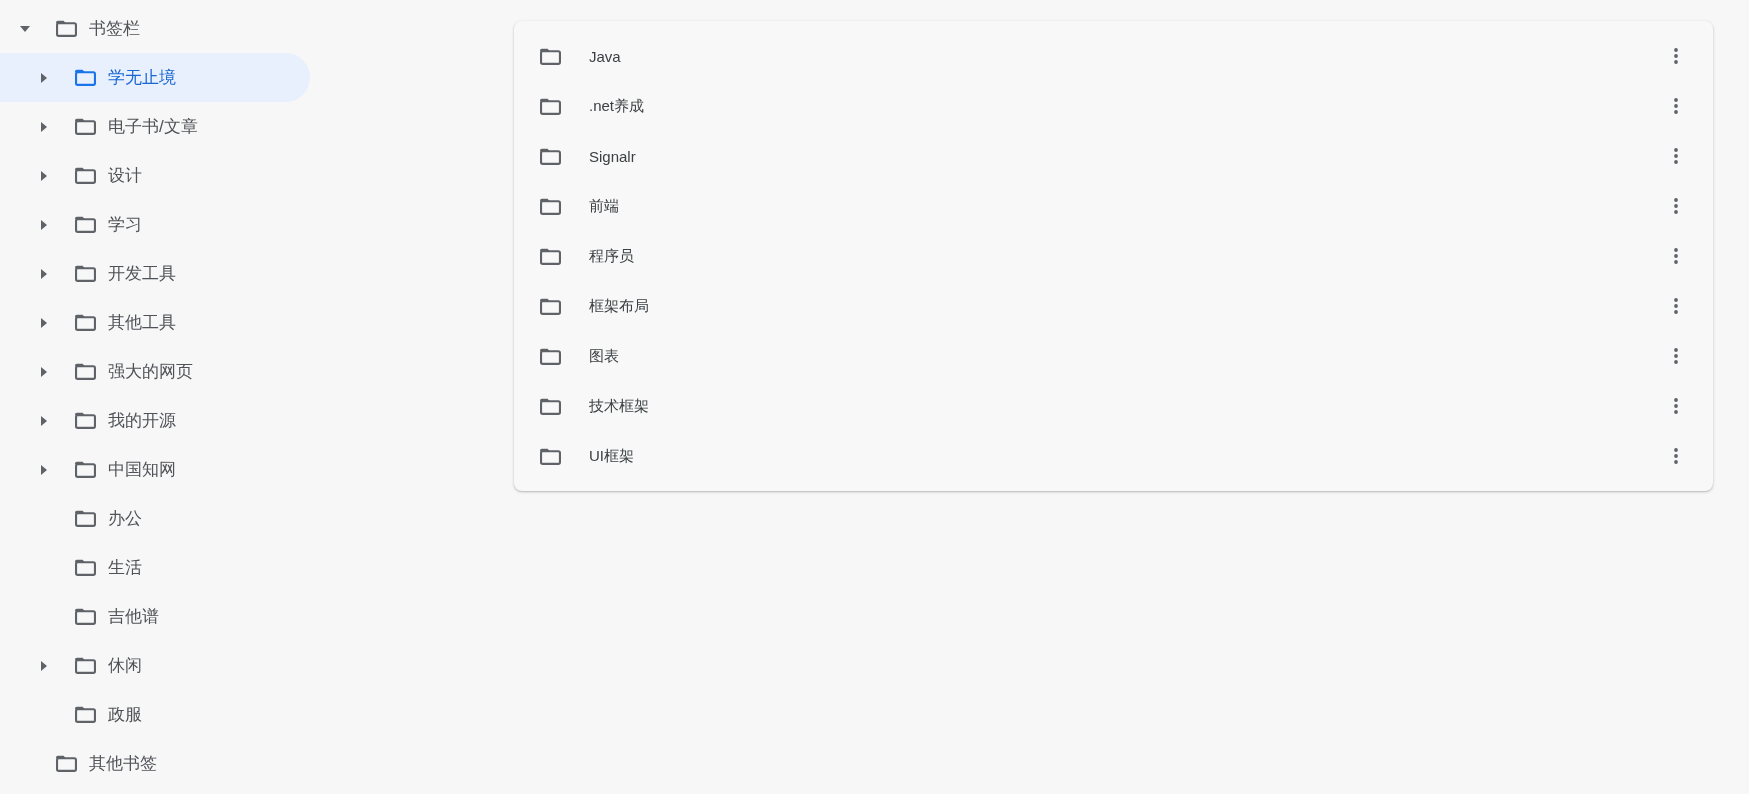 Image resolution: width=1749 pixels, height=794 pixels. What do you see at coordinates (155, 371) in the screenshot?
I see `bookmark-folder-item: 强大的网页` at bounding box center [155, 371].